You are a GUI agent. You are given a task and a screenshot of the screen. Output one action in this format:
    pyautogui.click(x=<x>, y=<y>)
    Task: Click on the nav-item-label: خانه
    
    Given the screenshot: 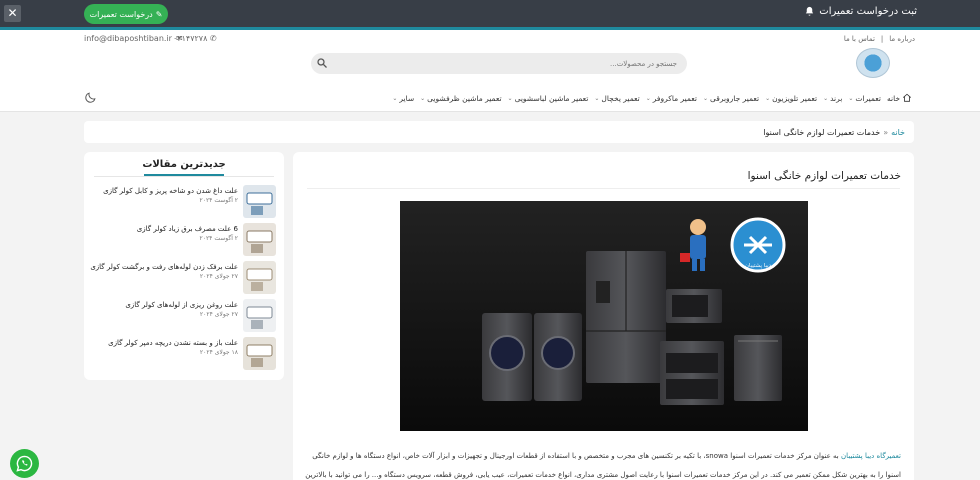 What is the action you would take?
    pyautogui.click(x=893, y=98)
    